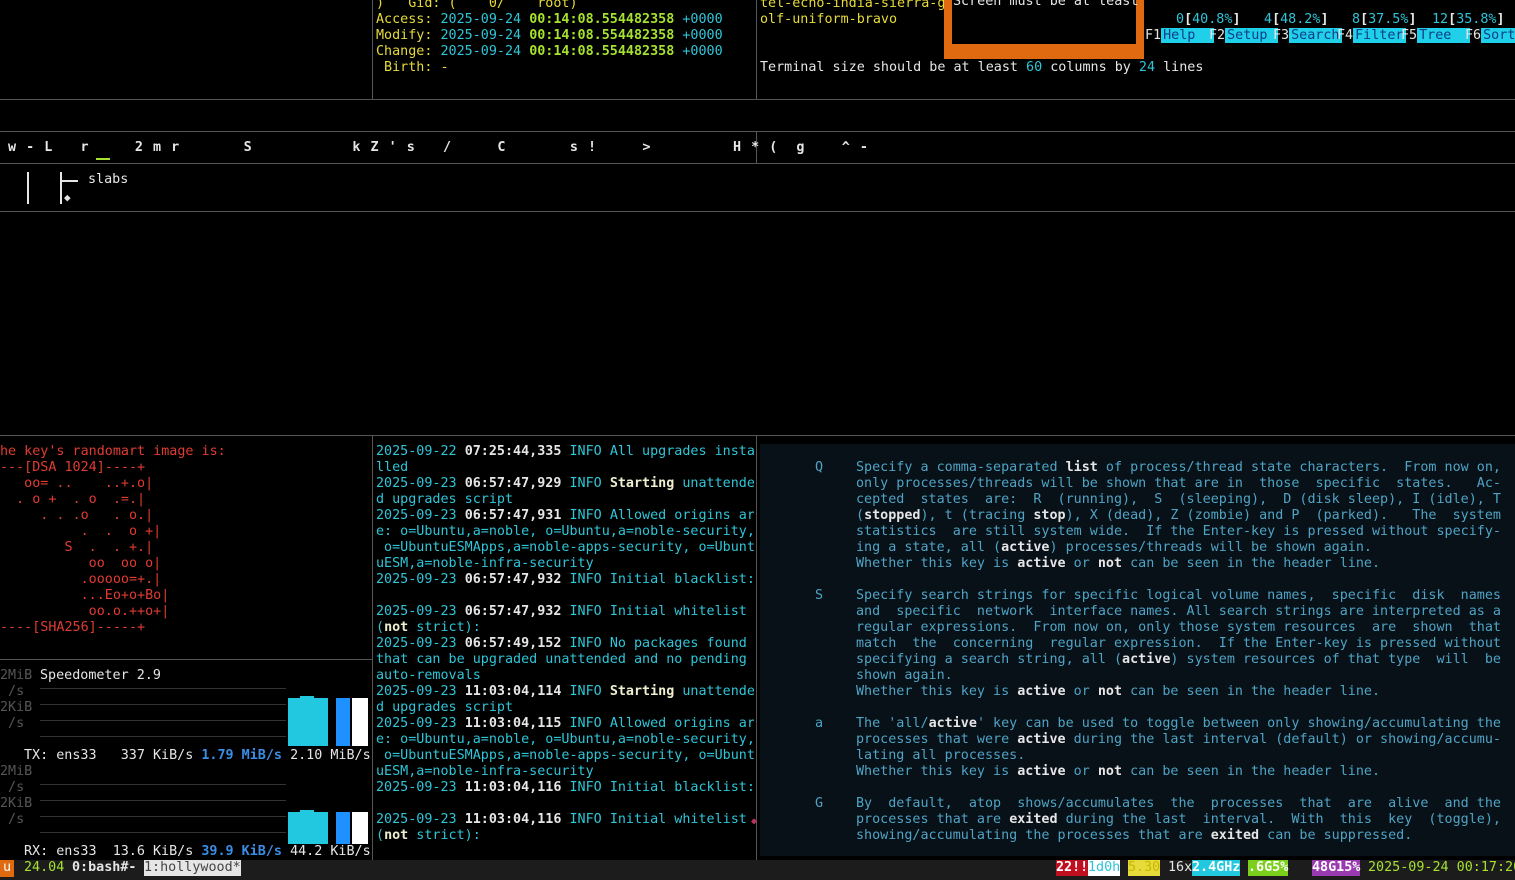 The image size is (1515, 880). Describe the element at coordinates (7, 868) in the screenshot. I see `status-left-mark: u` at that location.